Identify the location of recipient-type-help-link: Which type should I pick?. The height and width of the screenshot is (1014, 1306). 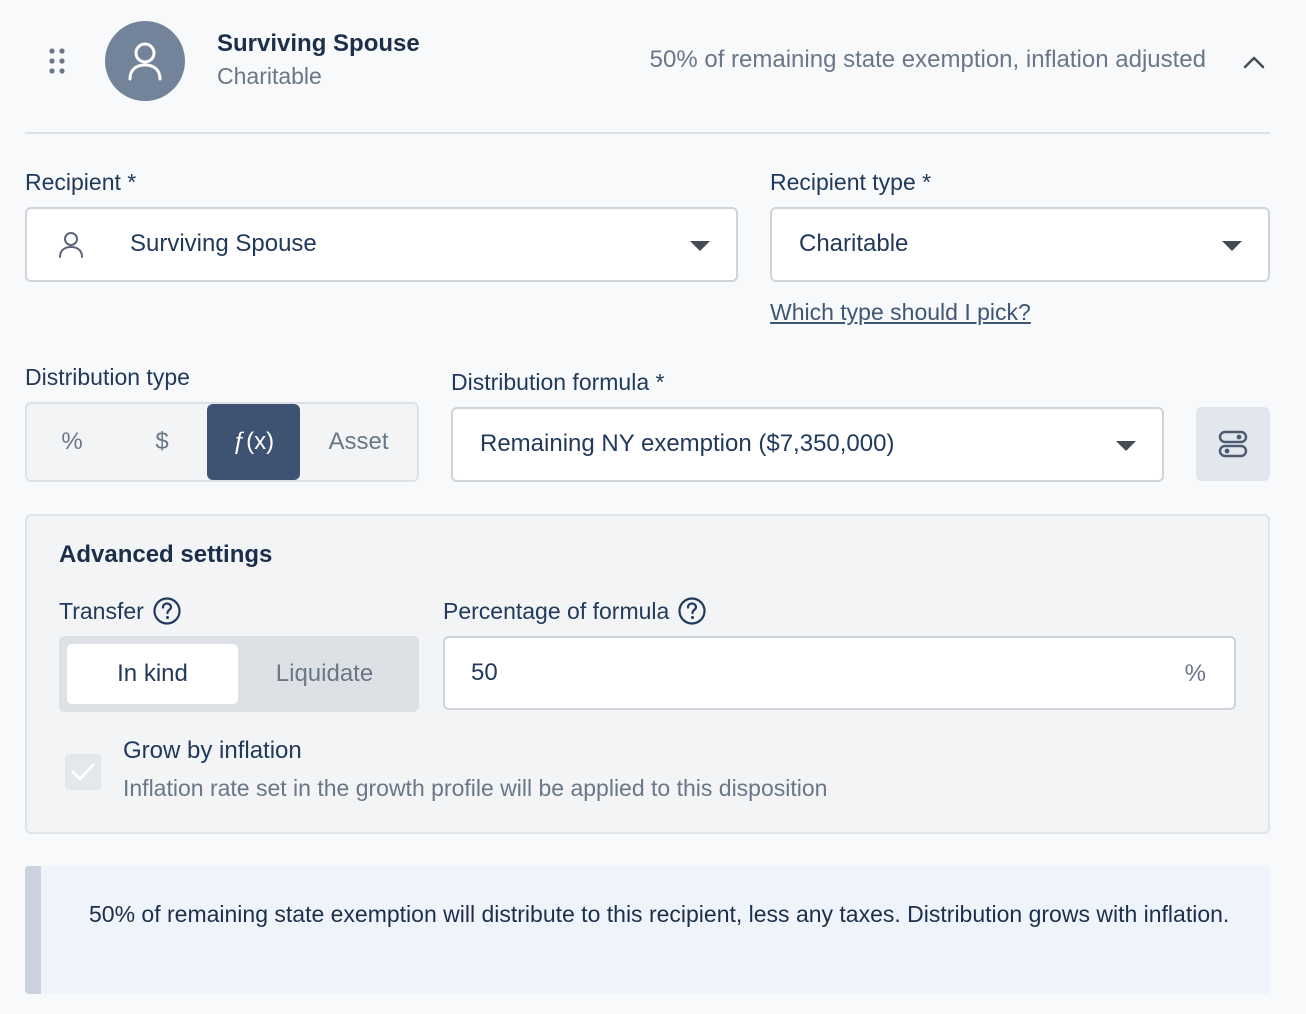
(900, 312).